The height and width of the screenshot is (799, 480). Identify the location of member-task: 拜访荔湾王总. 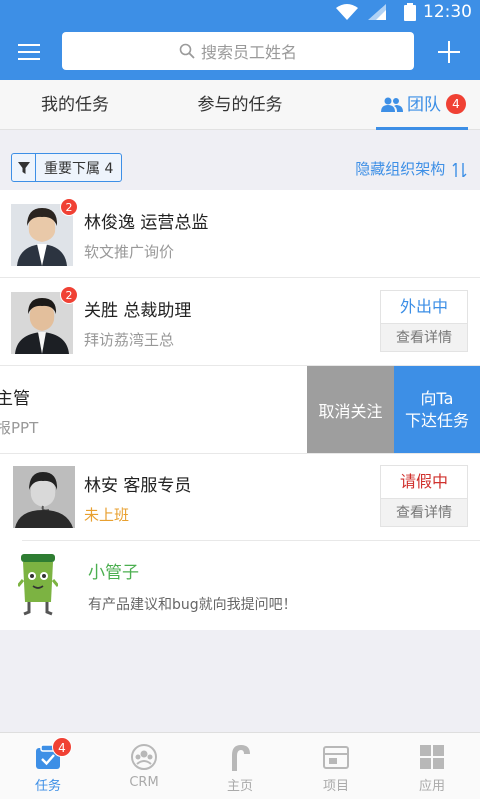
(129, 340).